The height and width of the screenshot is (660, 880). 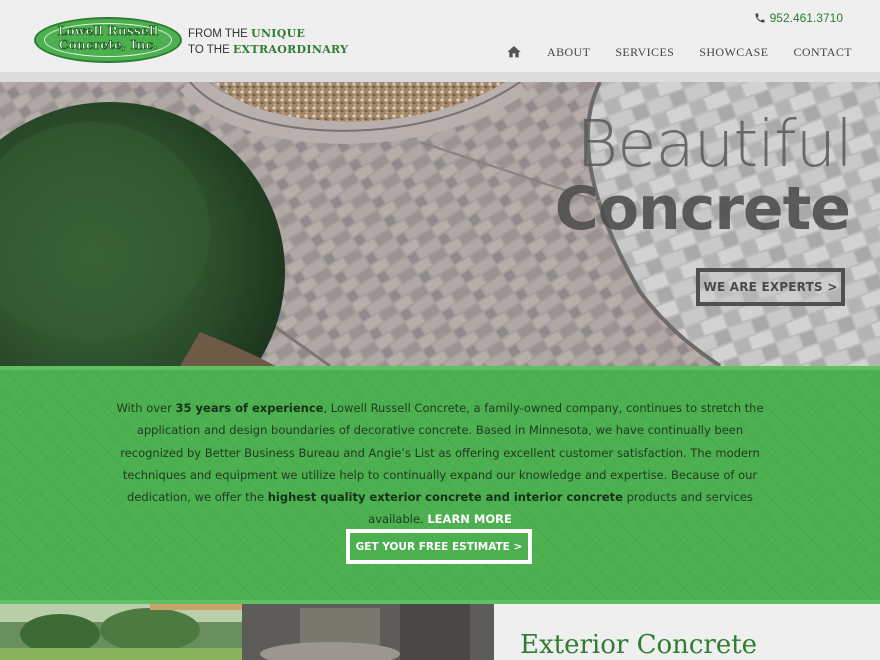 I want to click on header-shadow, so click(x=440, y=77).